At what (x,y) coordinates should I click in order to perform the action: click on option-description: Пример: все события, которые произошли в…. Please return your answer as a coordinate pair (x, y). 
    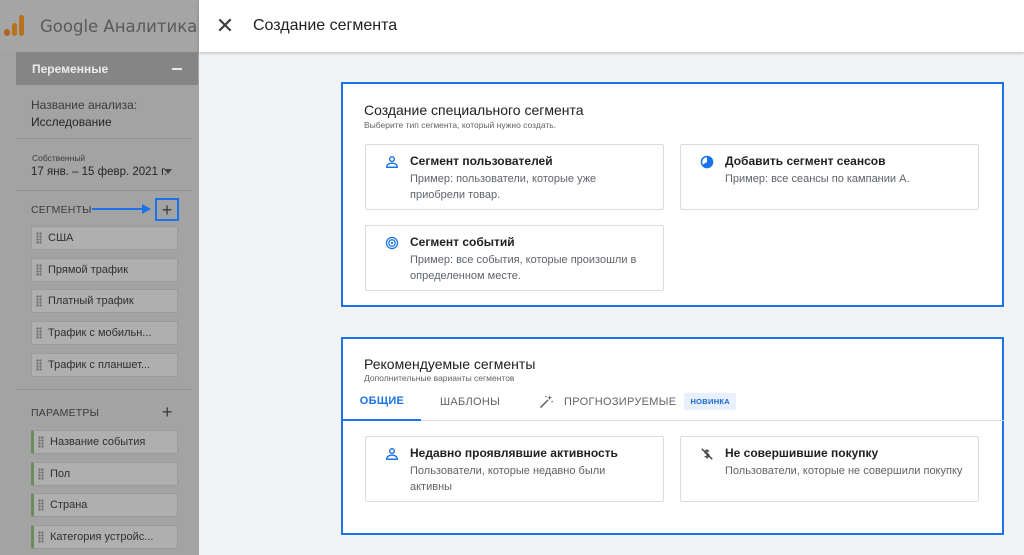
    Looking at the image, I should click on (523, 268).